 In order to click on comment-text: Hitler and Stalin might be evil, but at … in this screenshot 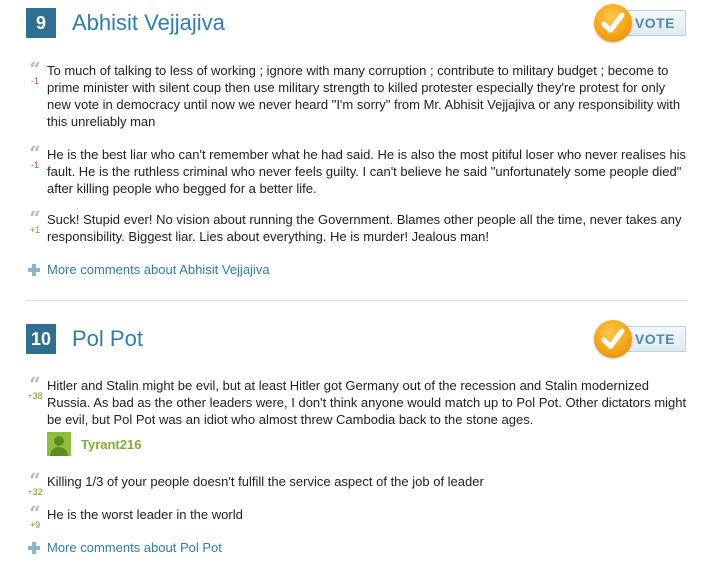, I will do `click(367, 402)`.